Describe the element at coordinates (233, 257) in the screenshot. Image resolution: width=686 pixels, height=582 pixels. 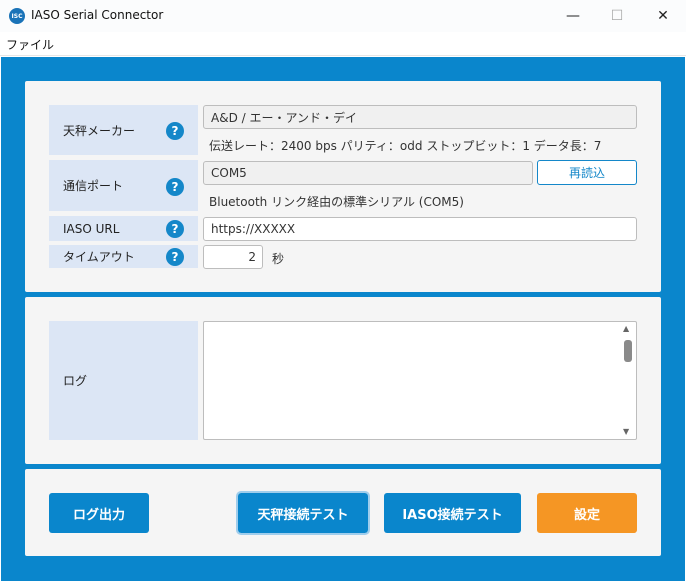
I see `timeout-input: 2` at that location.